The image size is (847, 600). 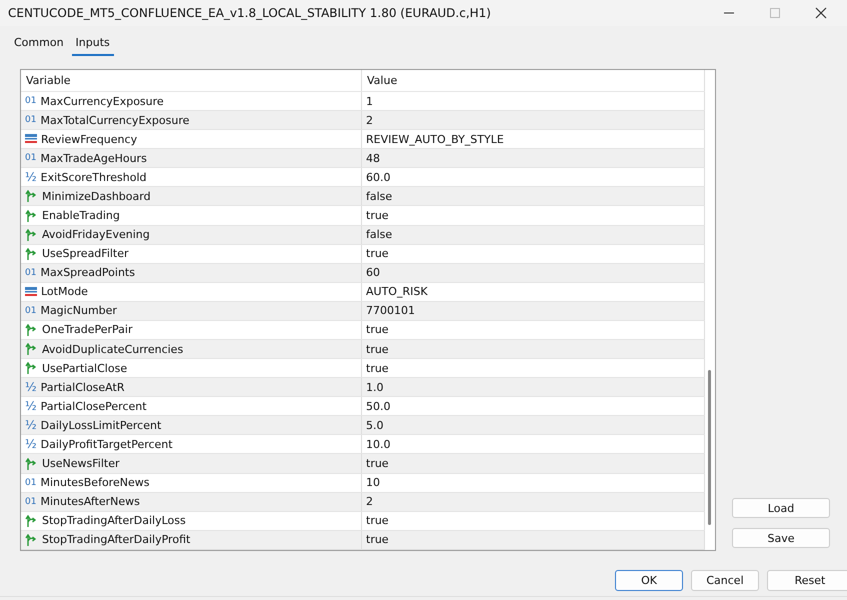 I want to click on variable-name: DailyProfitTargetPercent, so click(x=106, y=444).